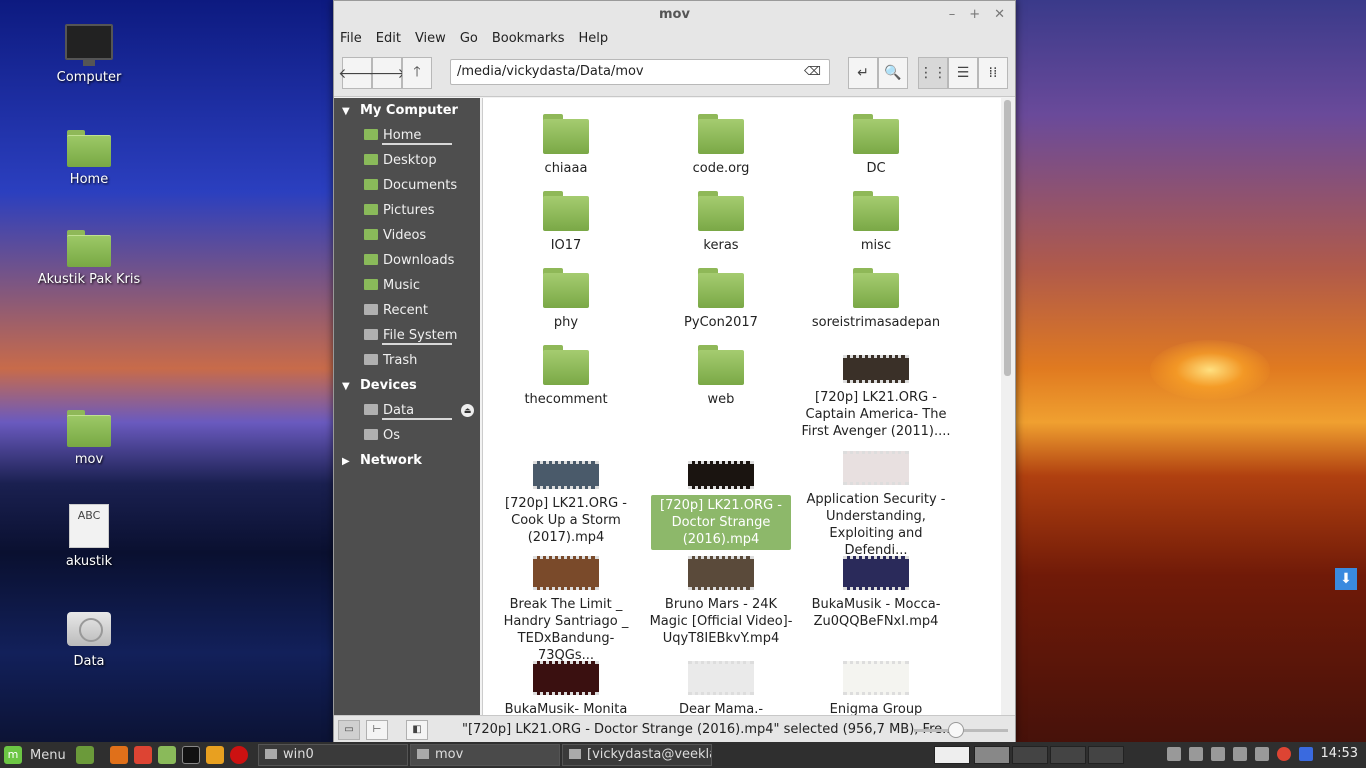 This screenshot has width=1366, height=768. Describe the element at coordinates (812, 71) in the screenshot. I see `clear-location-icon: ⌫` at that location.